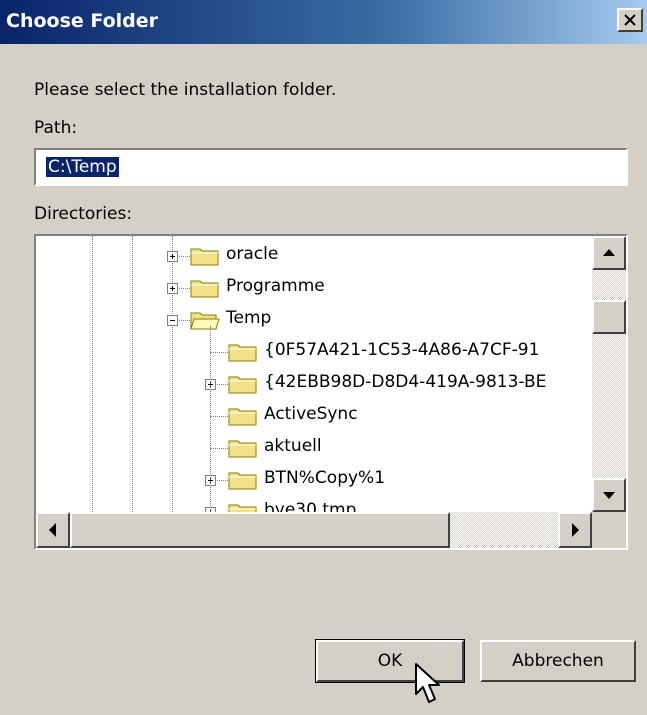  I want to click on tree-node: bye30.tmp, so click(314, 504).